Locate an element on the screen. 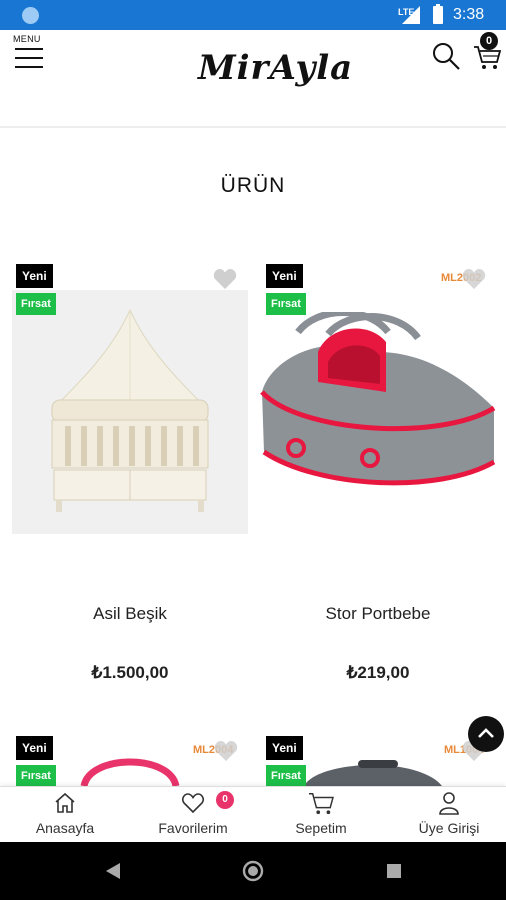 The width and height of the screenshot is (506, 900). nav-home: Anasayfa is located at coordinates (65, 815).